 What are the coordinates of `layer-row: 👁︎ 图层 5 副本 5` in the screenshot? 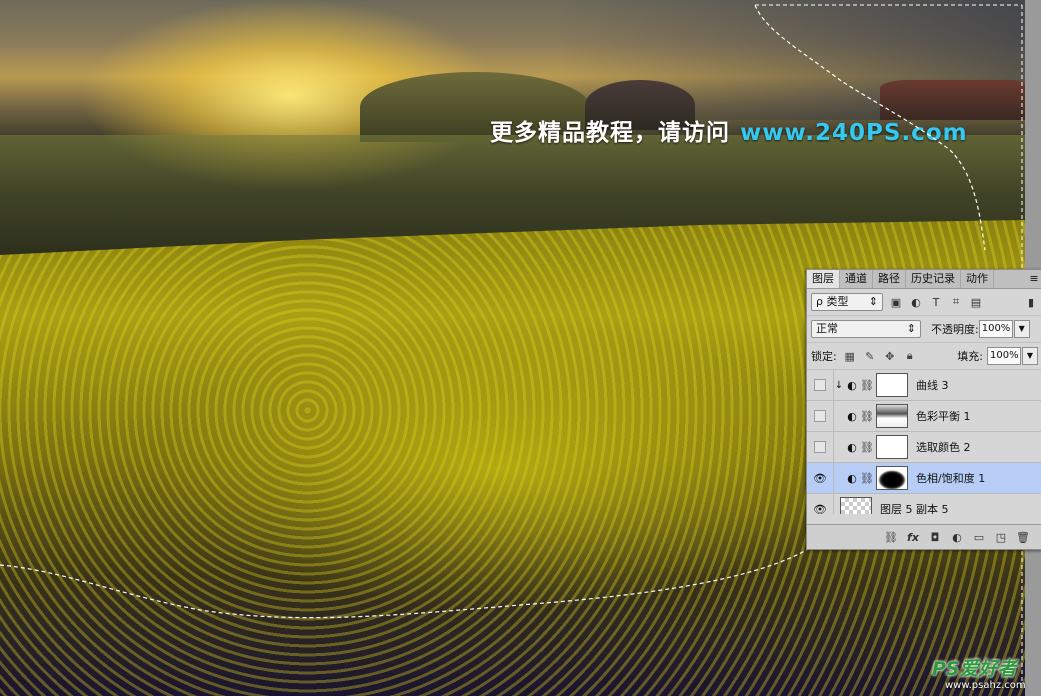 It's located at (924, 504).